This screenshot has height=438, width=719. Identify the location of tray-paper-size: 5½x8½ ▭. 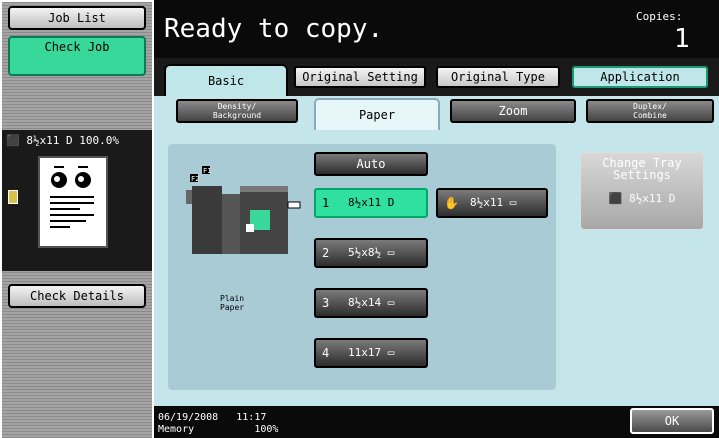
(371, 252).